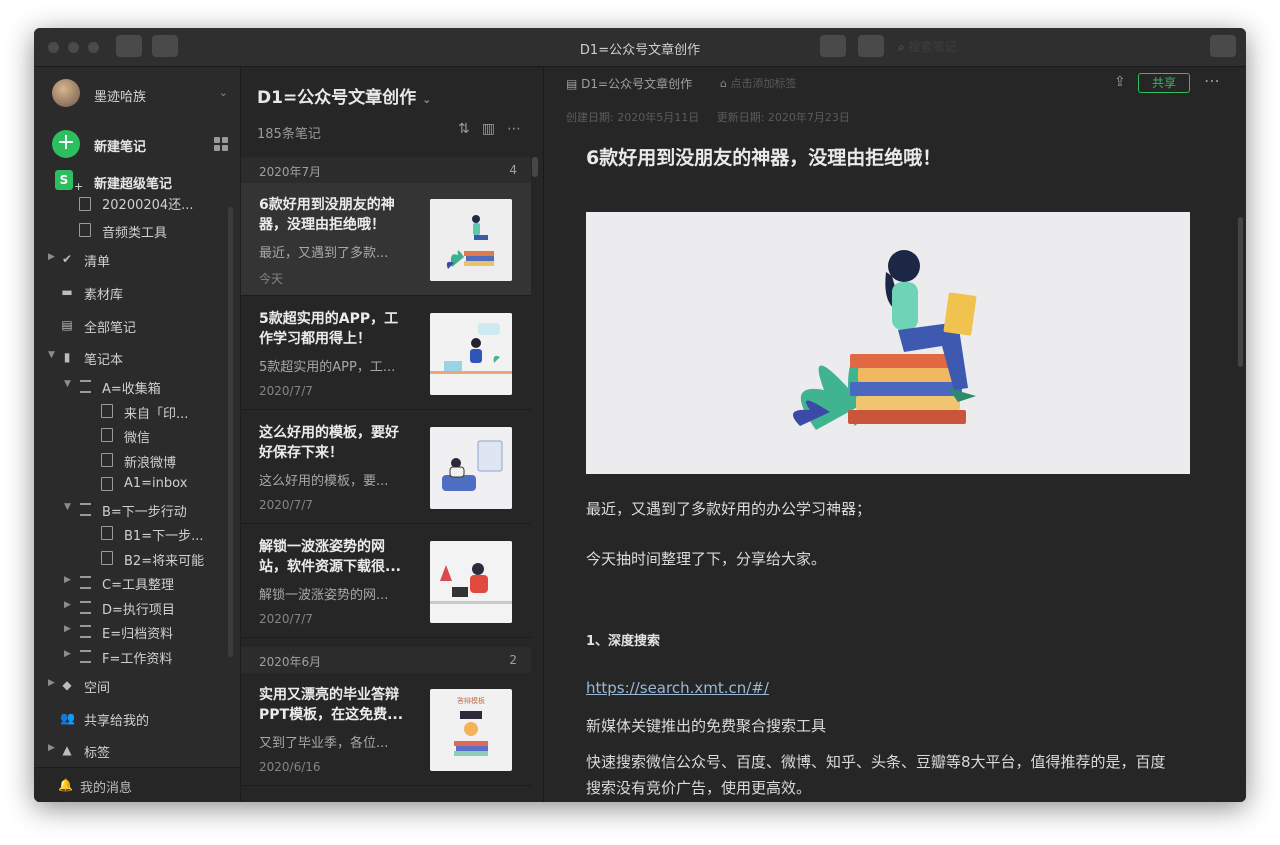 This screenshot has height=845, width=1280. I want to click on notebook-item: A1=inbox, so click(164, 485).